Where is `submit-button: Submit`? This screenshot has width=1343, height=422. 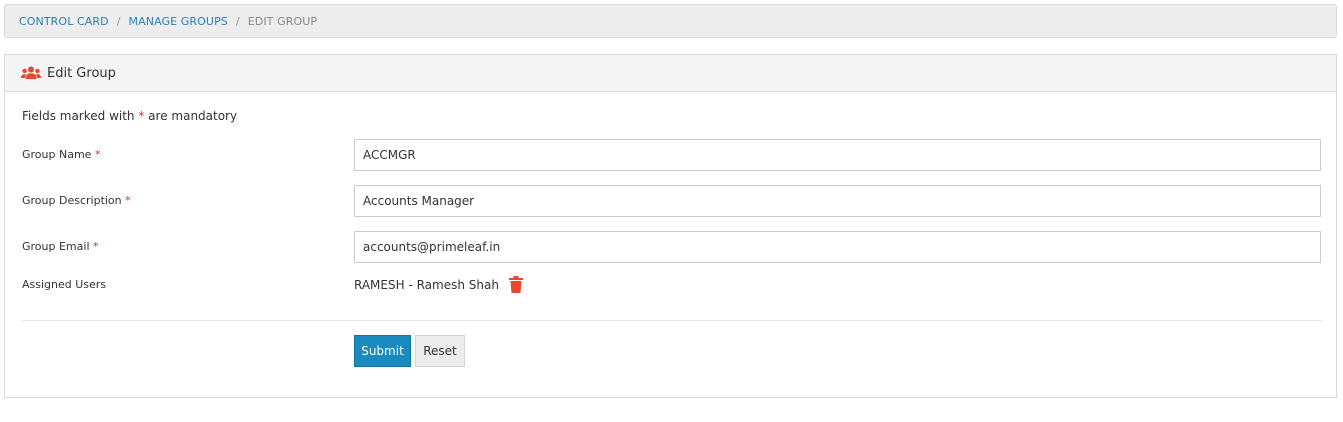
submit-button: Submit is located at coordinates (382, 351).